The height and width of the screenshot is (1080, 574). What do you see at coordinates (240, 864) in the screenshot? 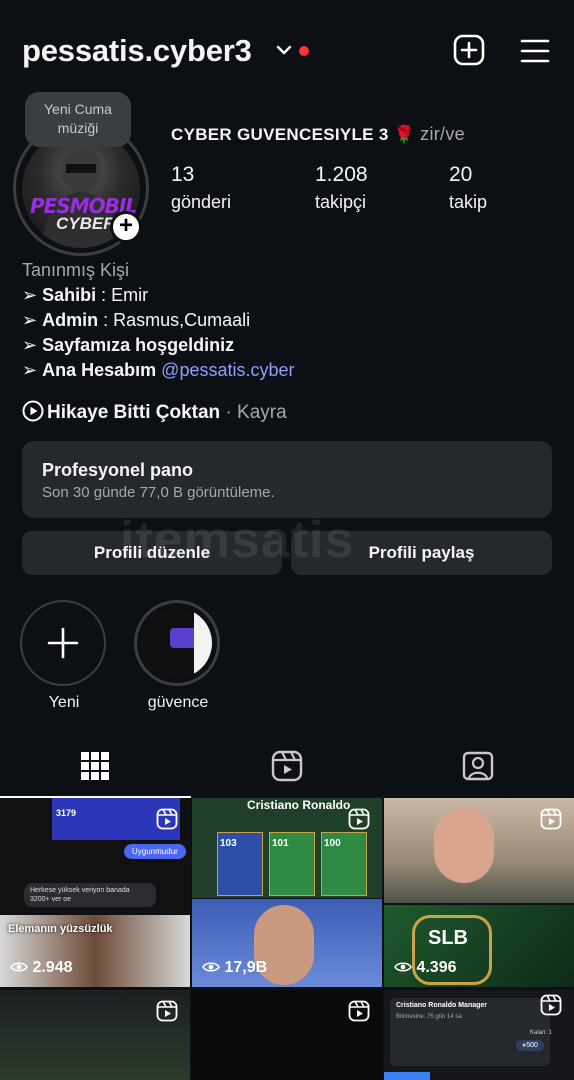
I see `player-card: 103` at bounding box center [240, 864].